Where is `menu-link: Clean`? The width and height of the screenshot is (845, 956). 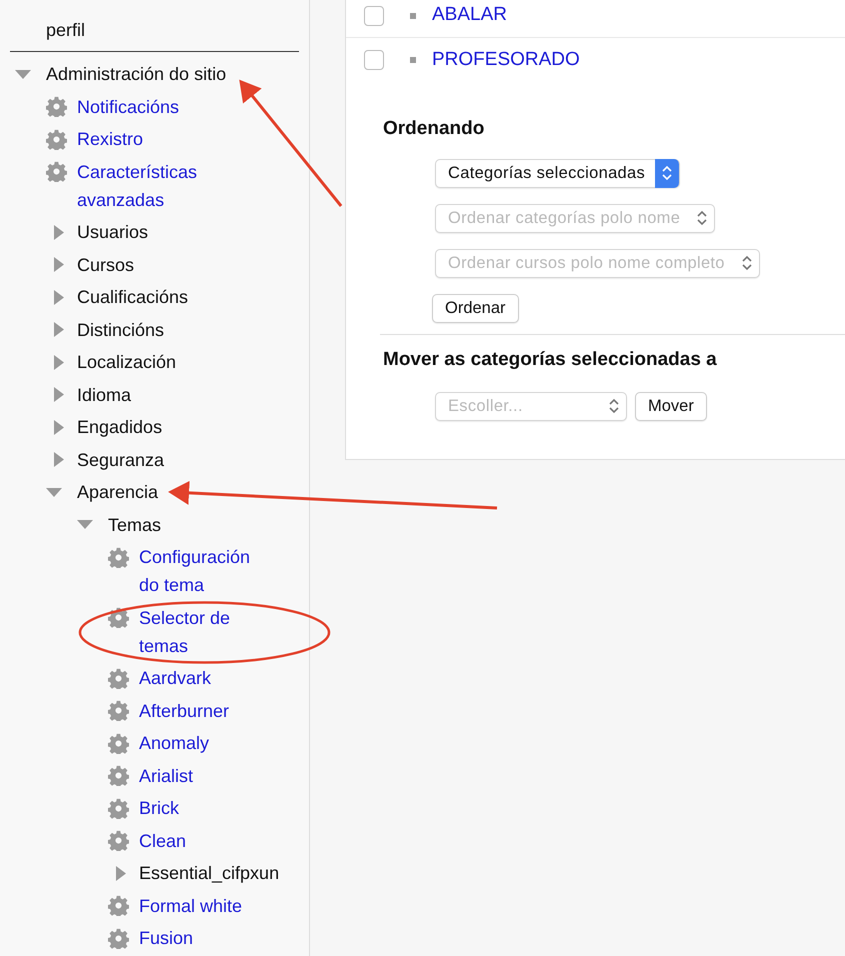
menu-link: Clean is located at coordinates (162, 840).